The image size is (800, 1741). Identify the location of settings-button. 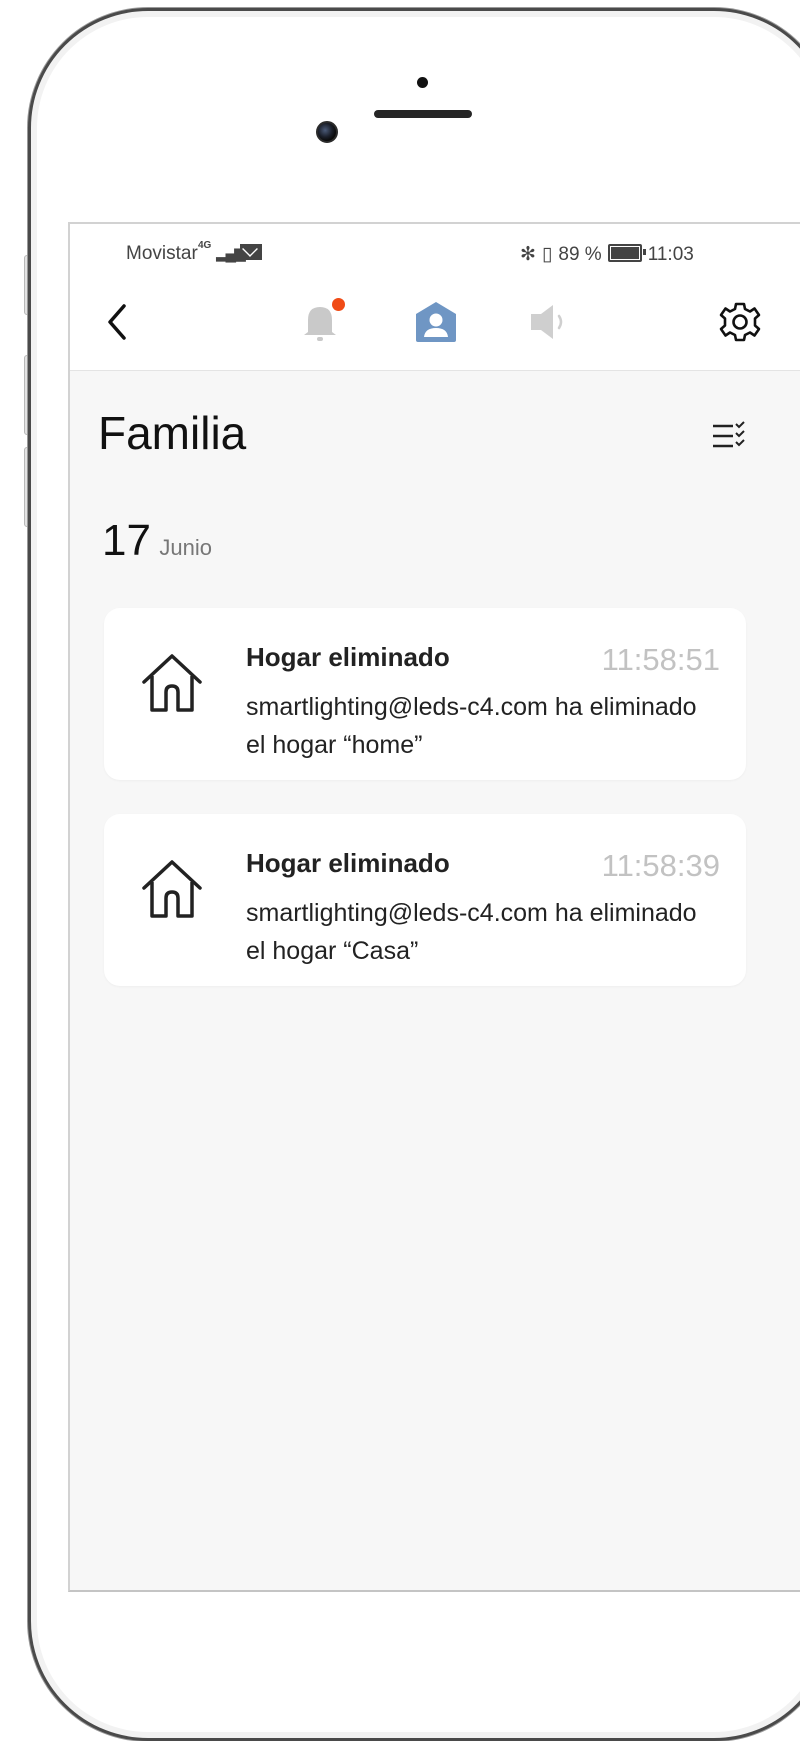
(740, 322).